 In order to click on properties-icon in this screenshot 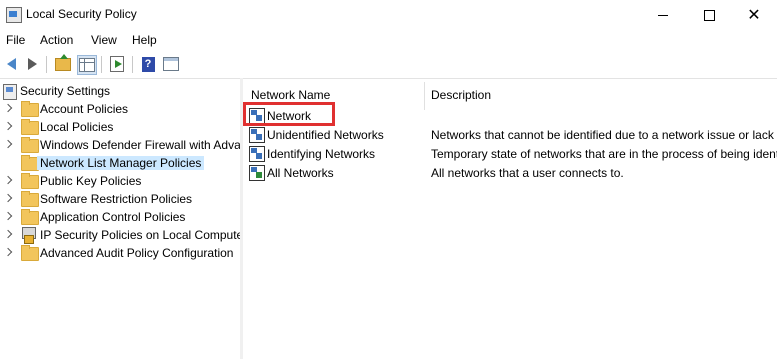, I will do `click(171, 64)`.